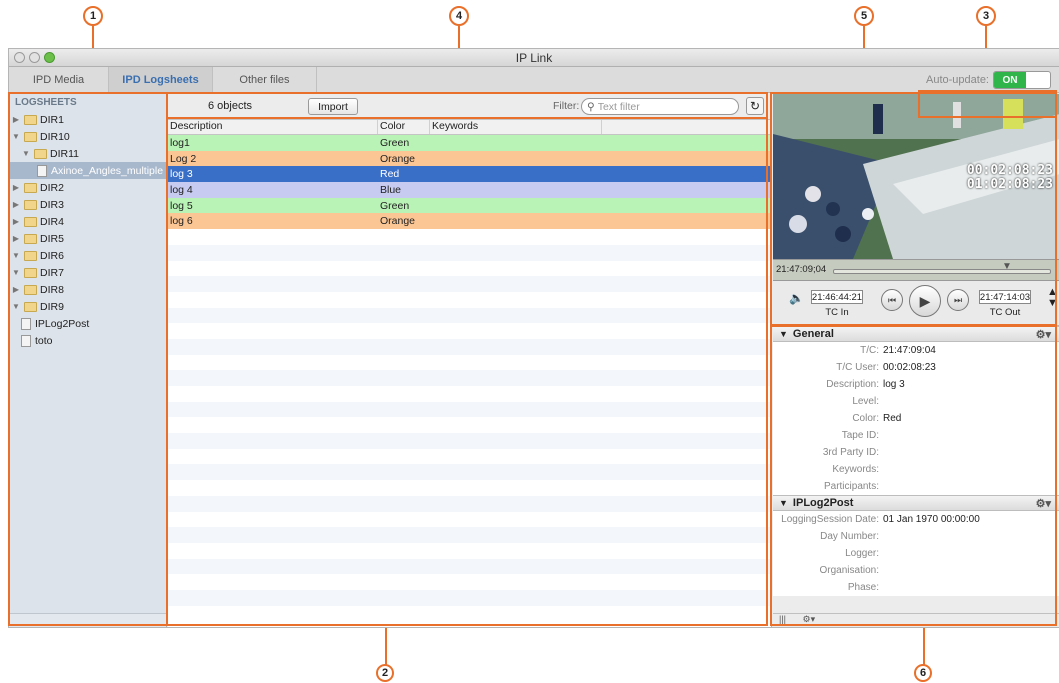  What do you see at coordinates (469, 205) in the screenshot?
I see `table-row: log 5 Green` at bounding box center [469, 205].